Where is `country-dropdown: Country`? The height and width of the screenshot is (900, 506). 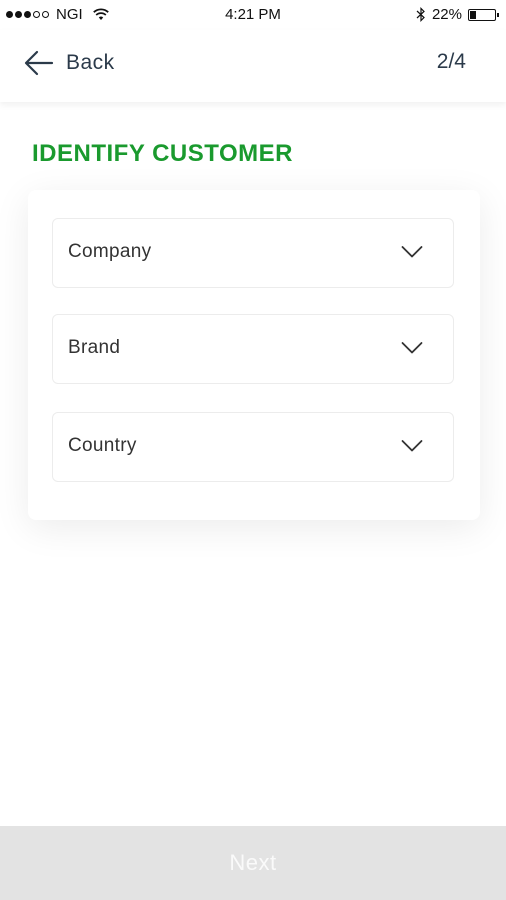 country-dropdown: Country is located at coordinates (253, 447).